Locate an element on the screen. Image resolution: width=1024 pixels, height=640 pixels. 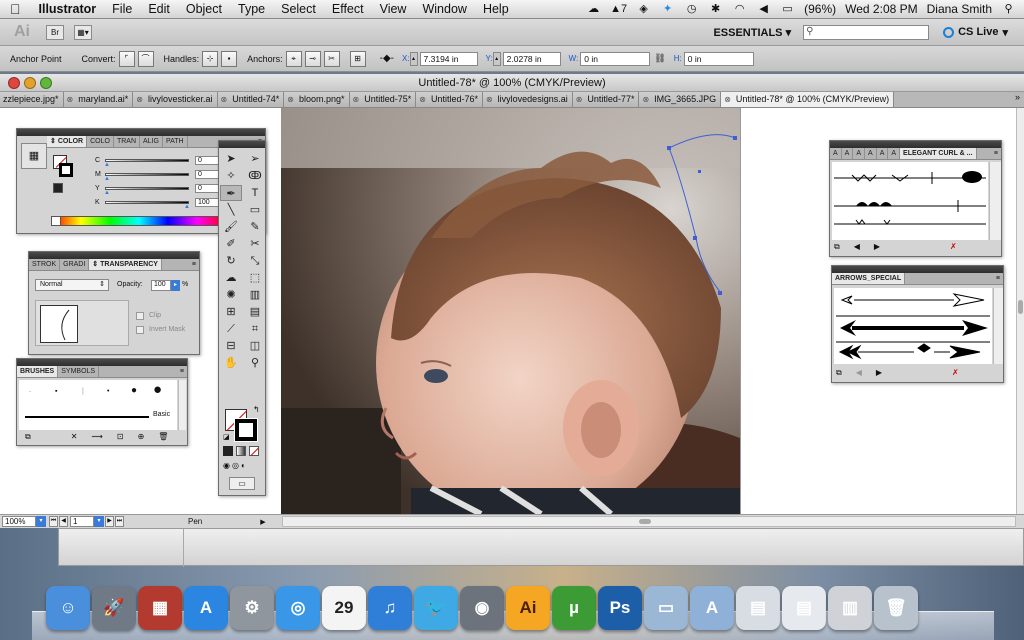
x-stepper: ▴ is located at coordinates (413, 58).